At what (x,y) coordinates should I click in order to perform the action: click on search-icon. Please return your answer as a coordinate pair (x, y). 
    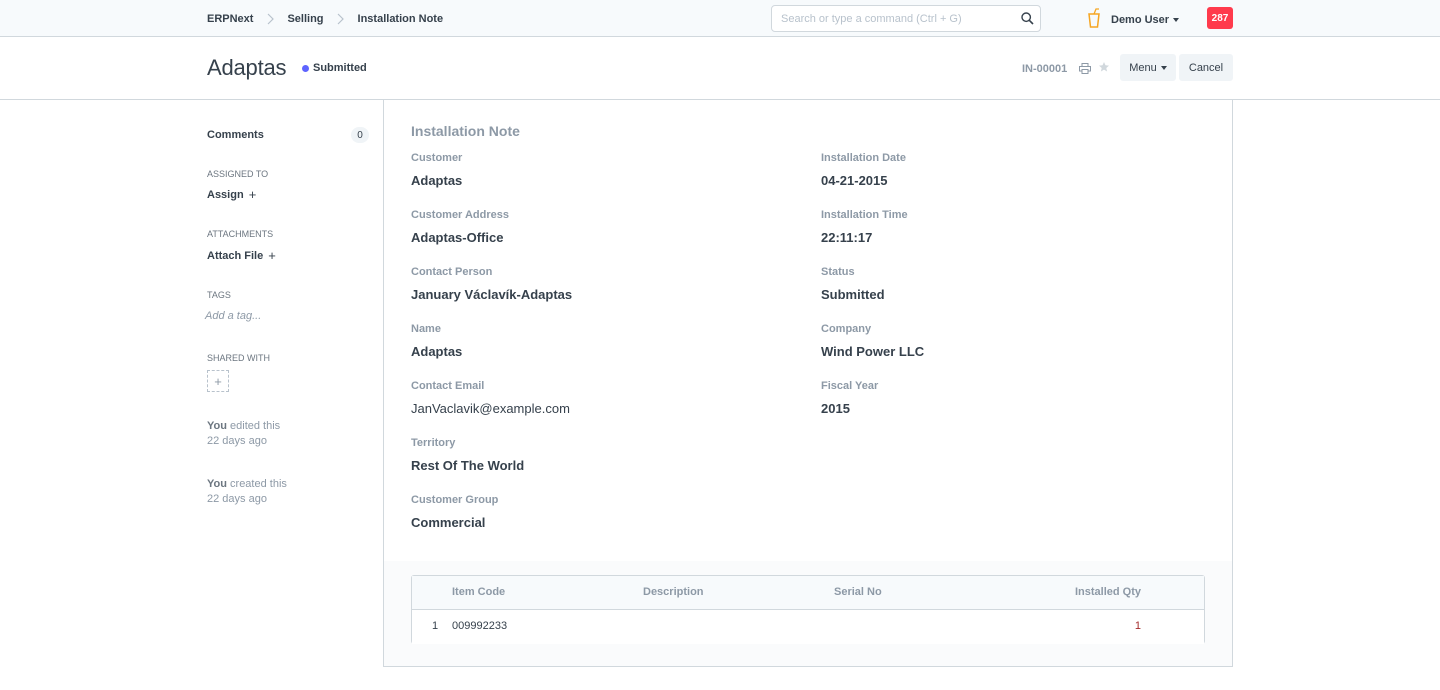
    Looking at the image, I should click on (1027, 20).